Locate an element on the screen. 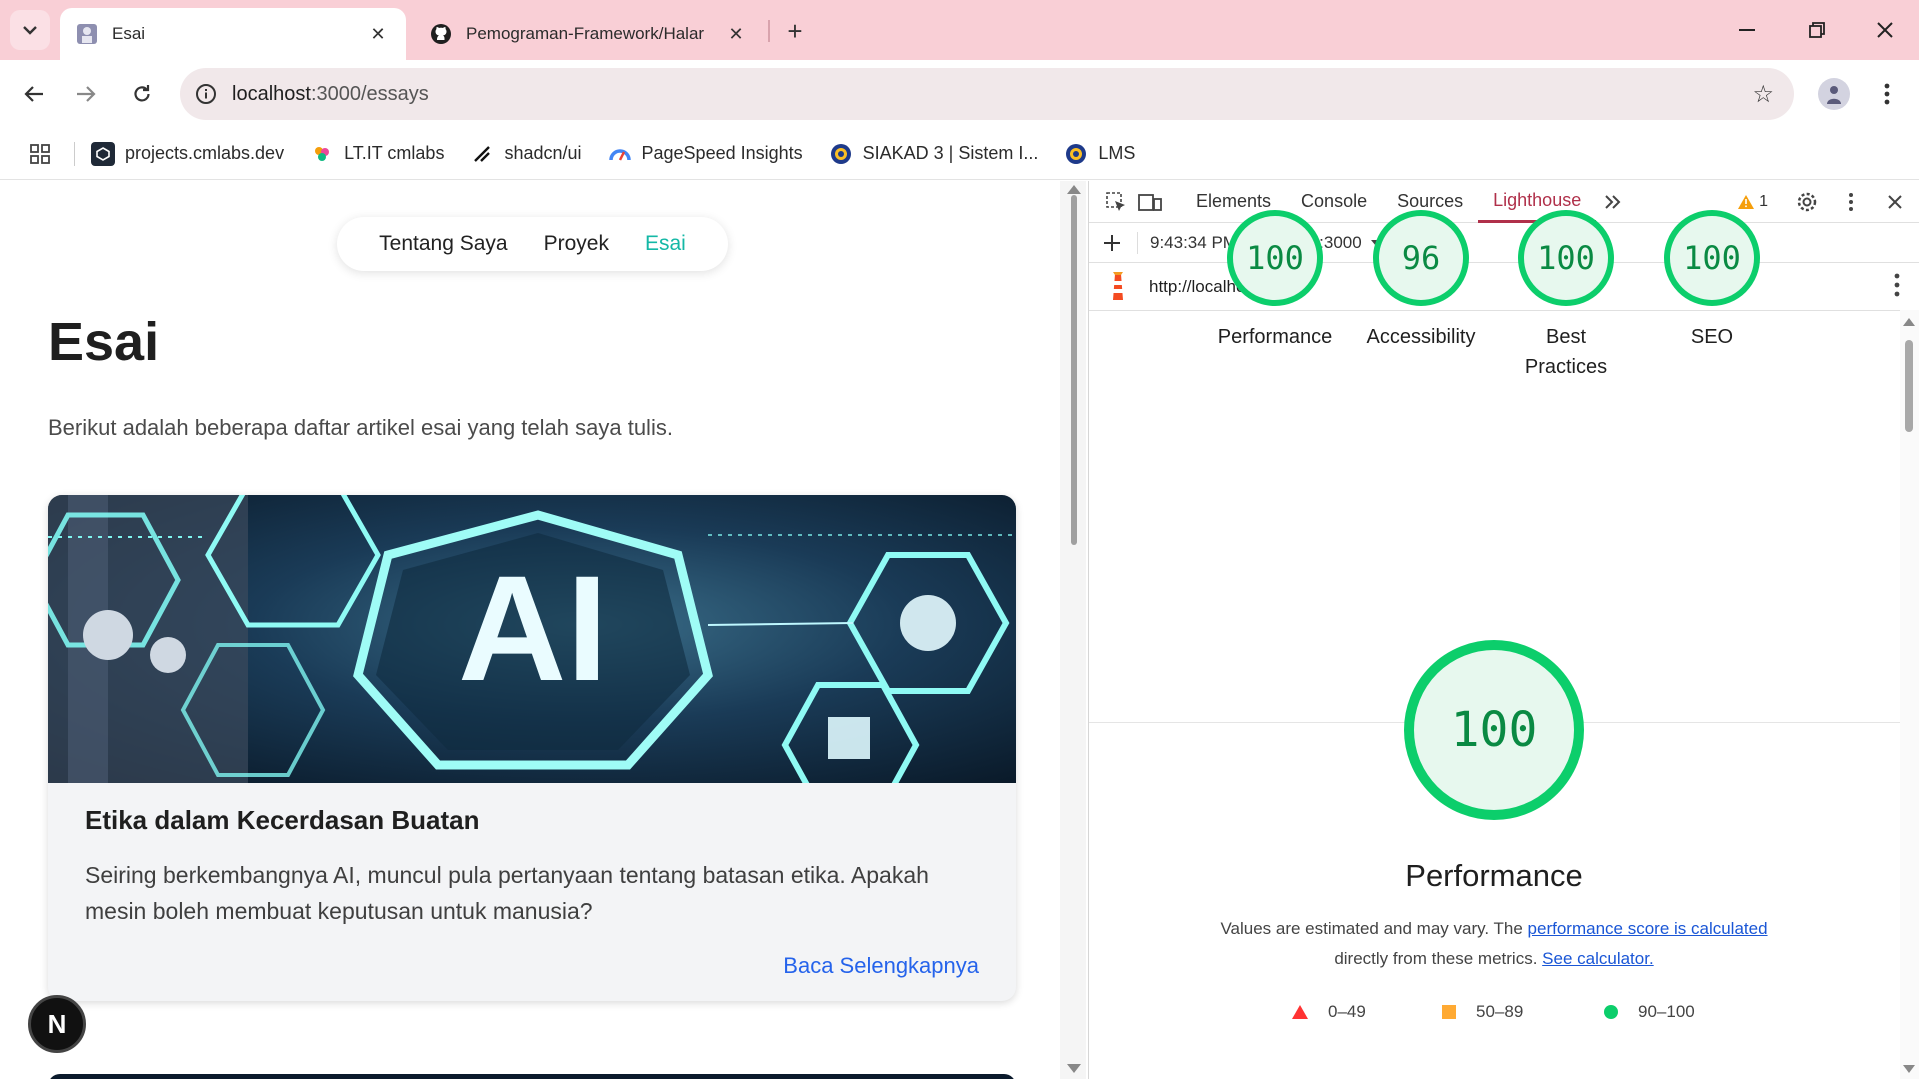 The image size is (1919, 1079). score-label: Accessibility is located at coordinates (1421, 337).